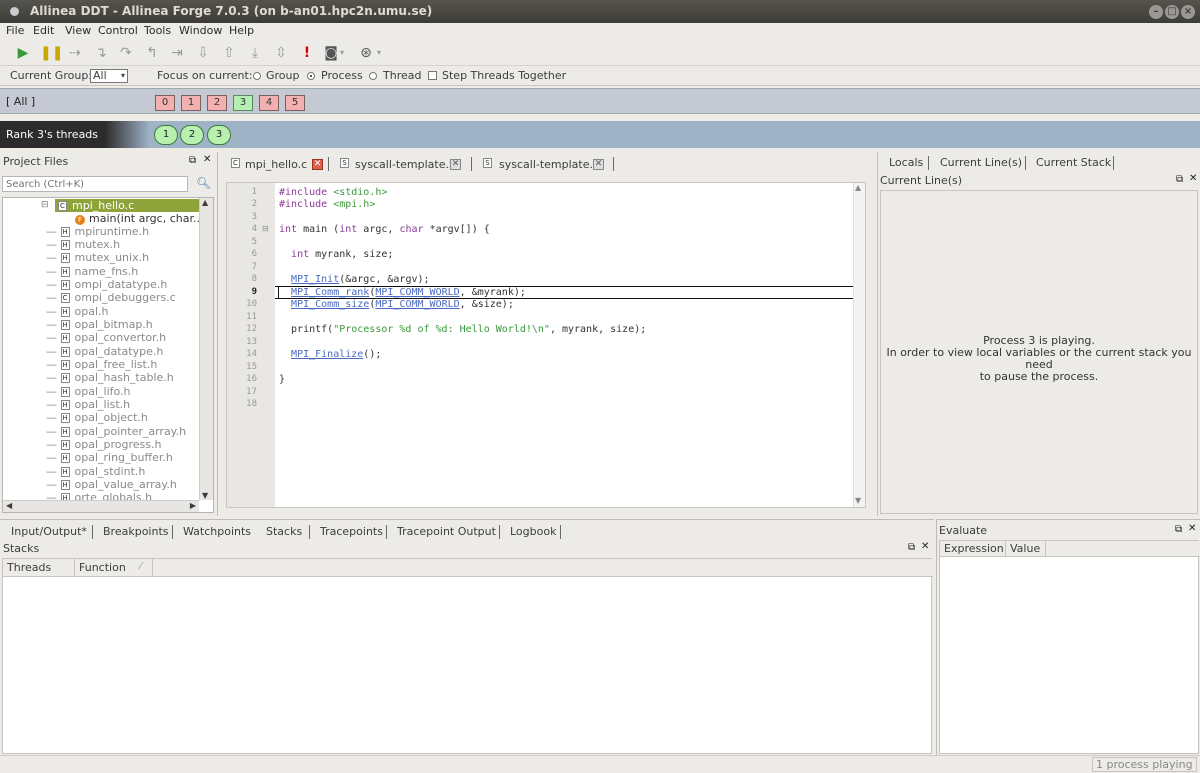 This screenshot has width=1200, height=773. Describe the element at coordinates (177, 53) in the screenshot. I see `run-to-line-icon: ⇥` at that location.